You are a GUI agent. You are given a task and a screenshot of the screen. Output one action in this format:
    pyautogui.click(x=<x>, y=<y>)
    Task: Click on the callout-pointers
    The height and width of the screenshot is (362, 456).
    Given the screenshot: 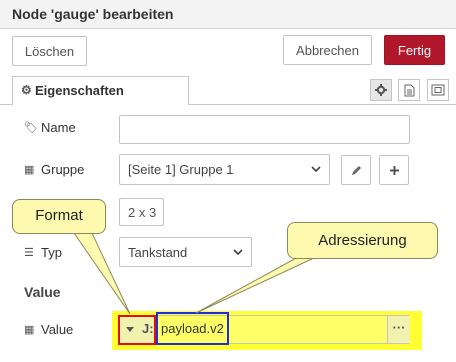 What is the action you would take?
    pyautogui.click(x=195, y=273)
    